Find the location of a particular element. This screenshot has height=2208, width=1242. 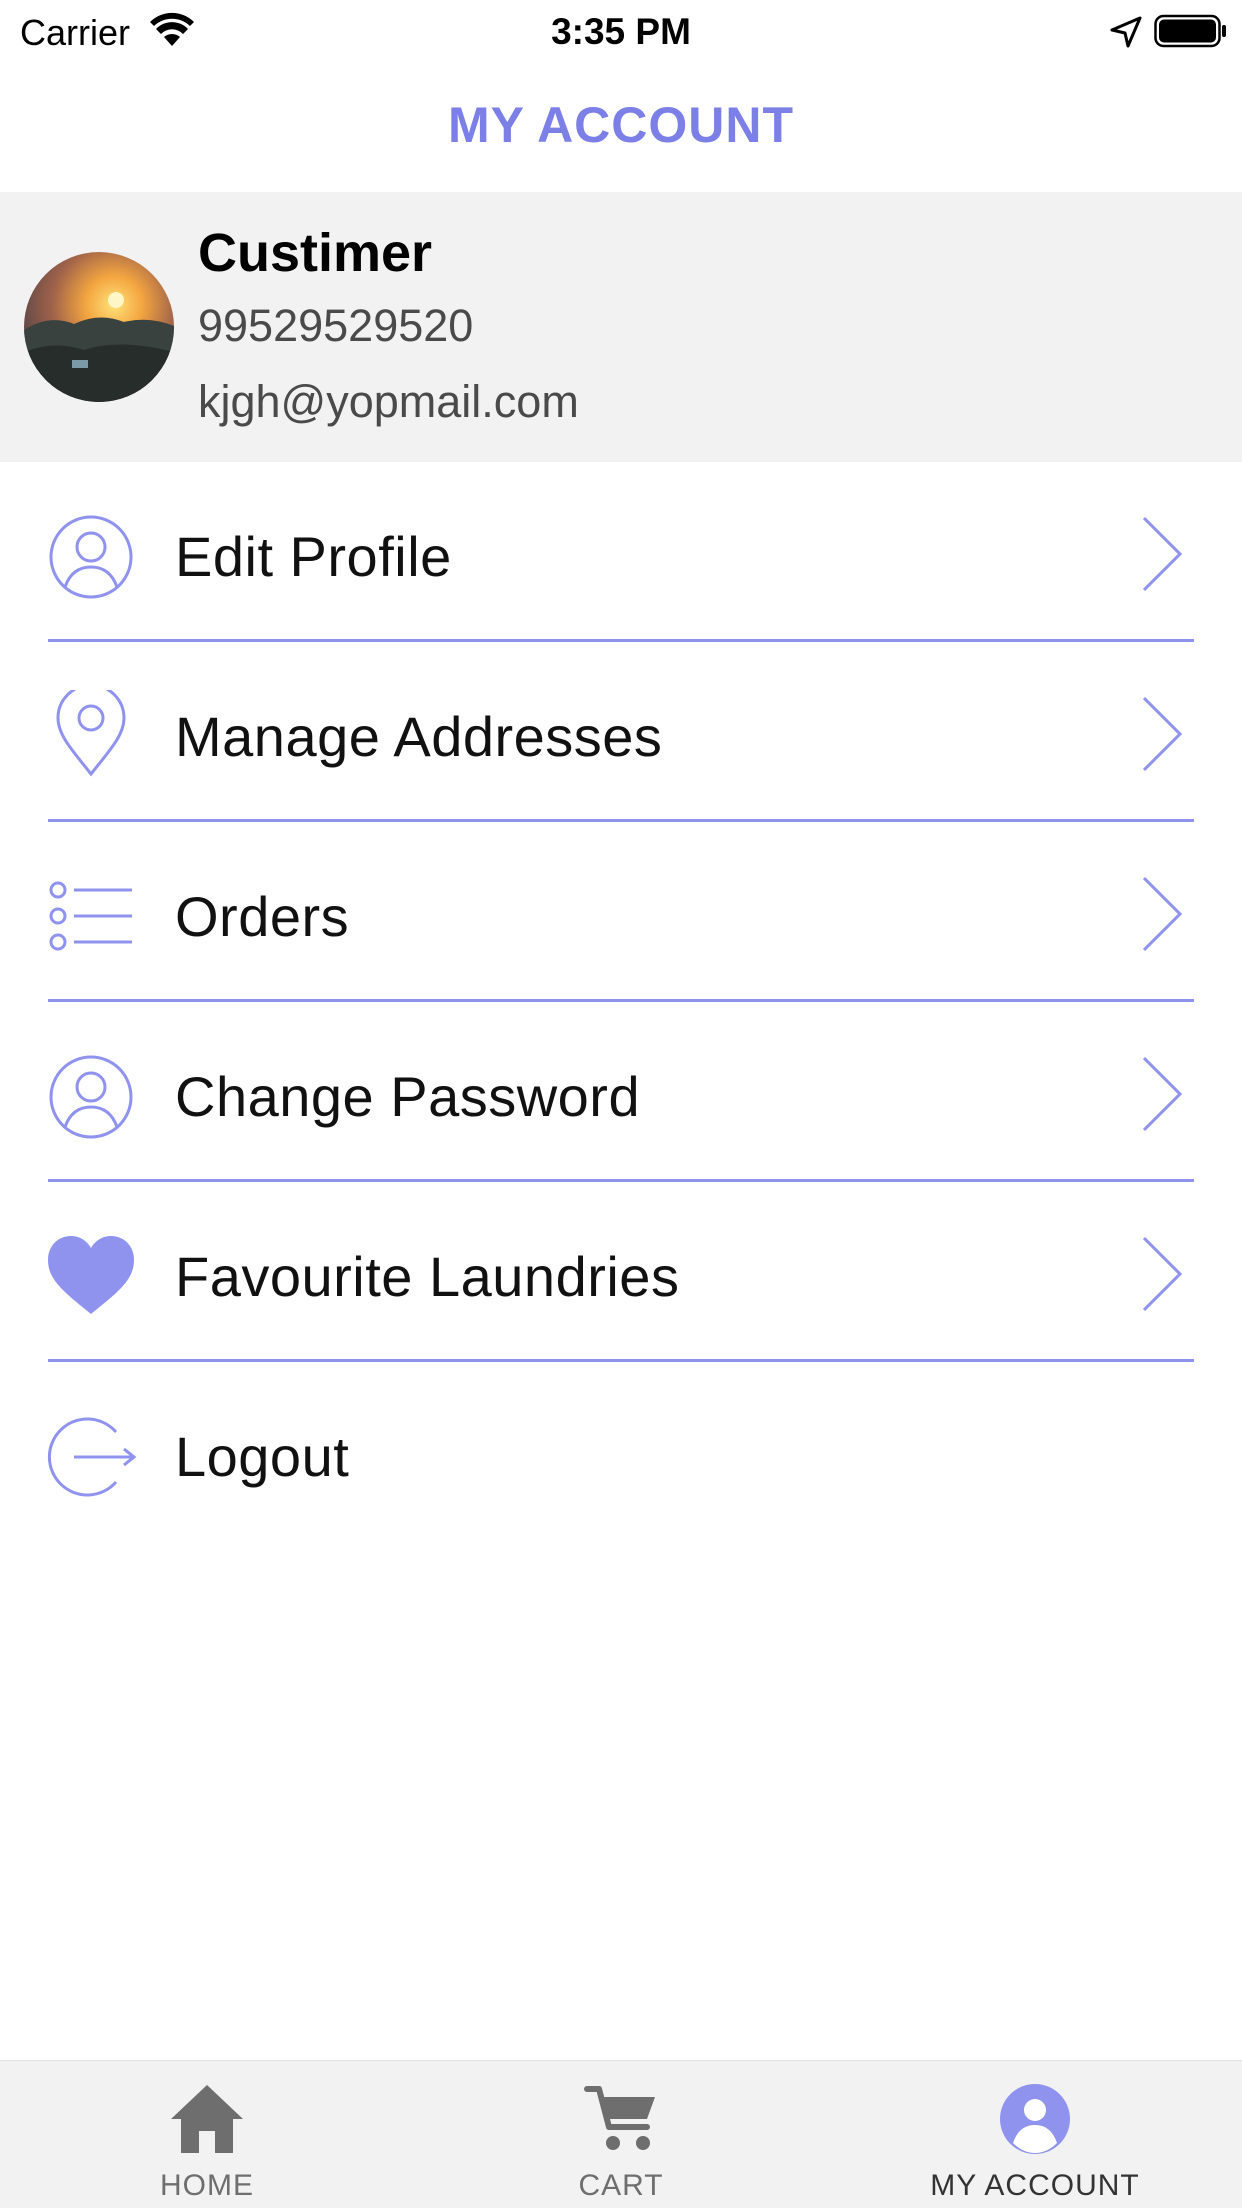

battery-icon is located at coordinates (1190, 31).